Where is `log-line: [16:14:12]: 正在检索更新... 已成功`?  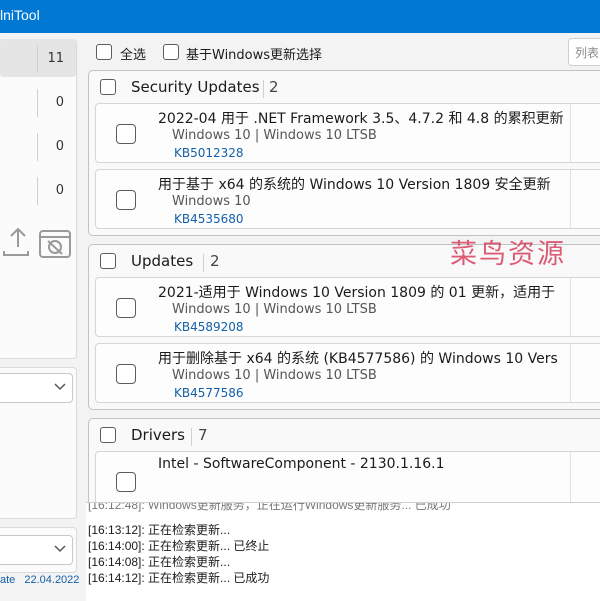 log-line: [16:14:12]: 正在检索更新... 已成功 is located at coordinates (179, 578).